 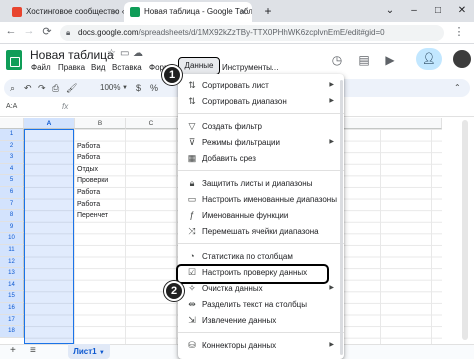 What do you see at coordinates (199, 66) in the screenshot?
I see `menu-data: Данные` at bounding box center [199, 66].